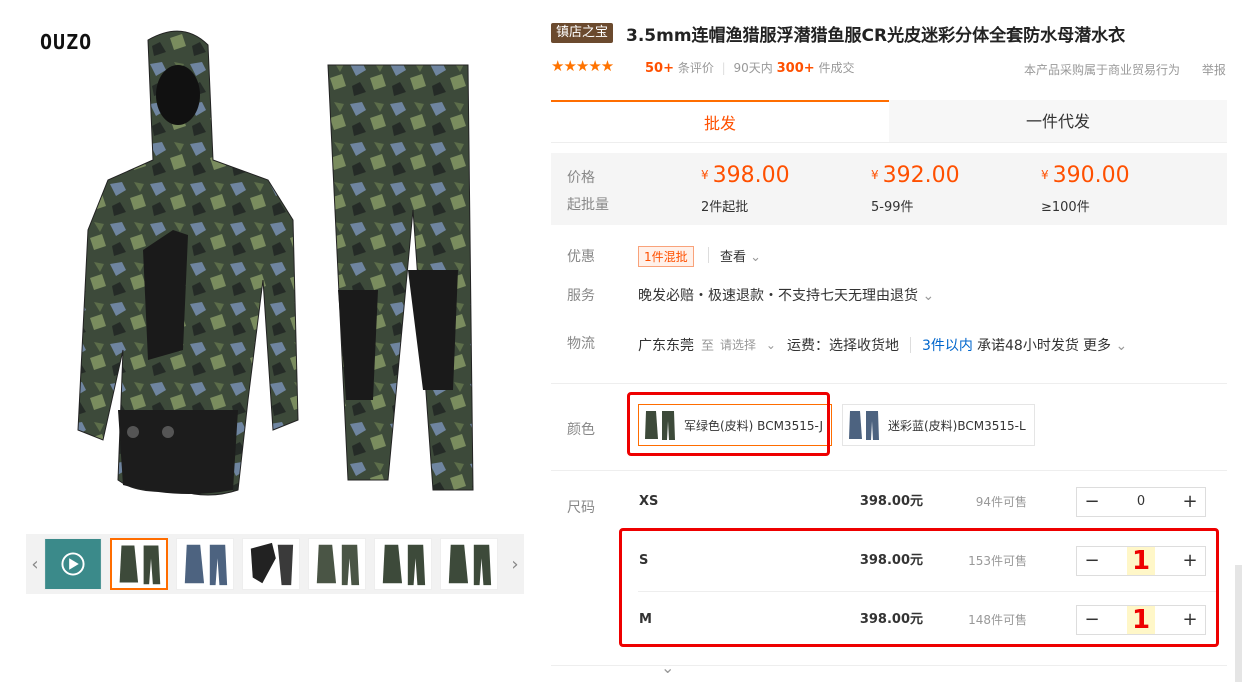  What do you see at coordinates (582, 33) in the screenshot?
I see `store-badge: 镇店之宝` at bounding box center [582, 33].